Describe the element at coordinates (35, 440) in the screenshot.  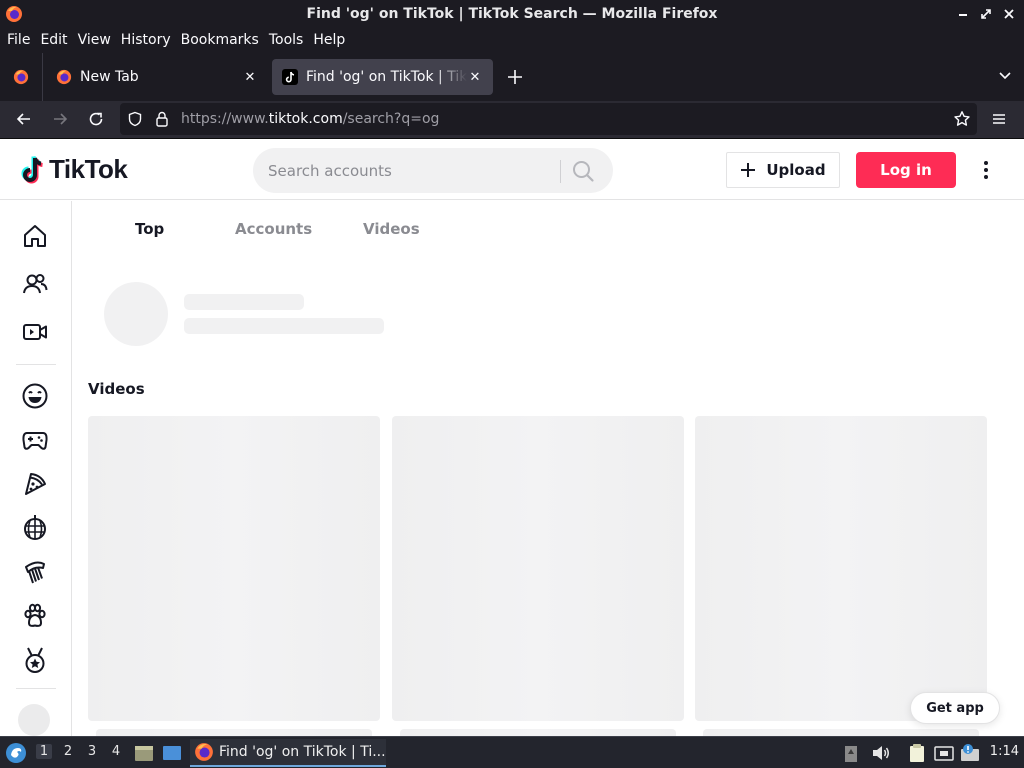
I see `gaming-icon` at that location.